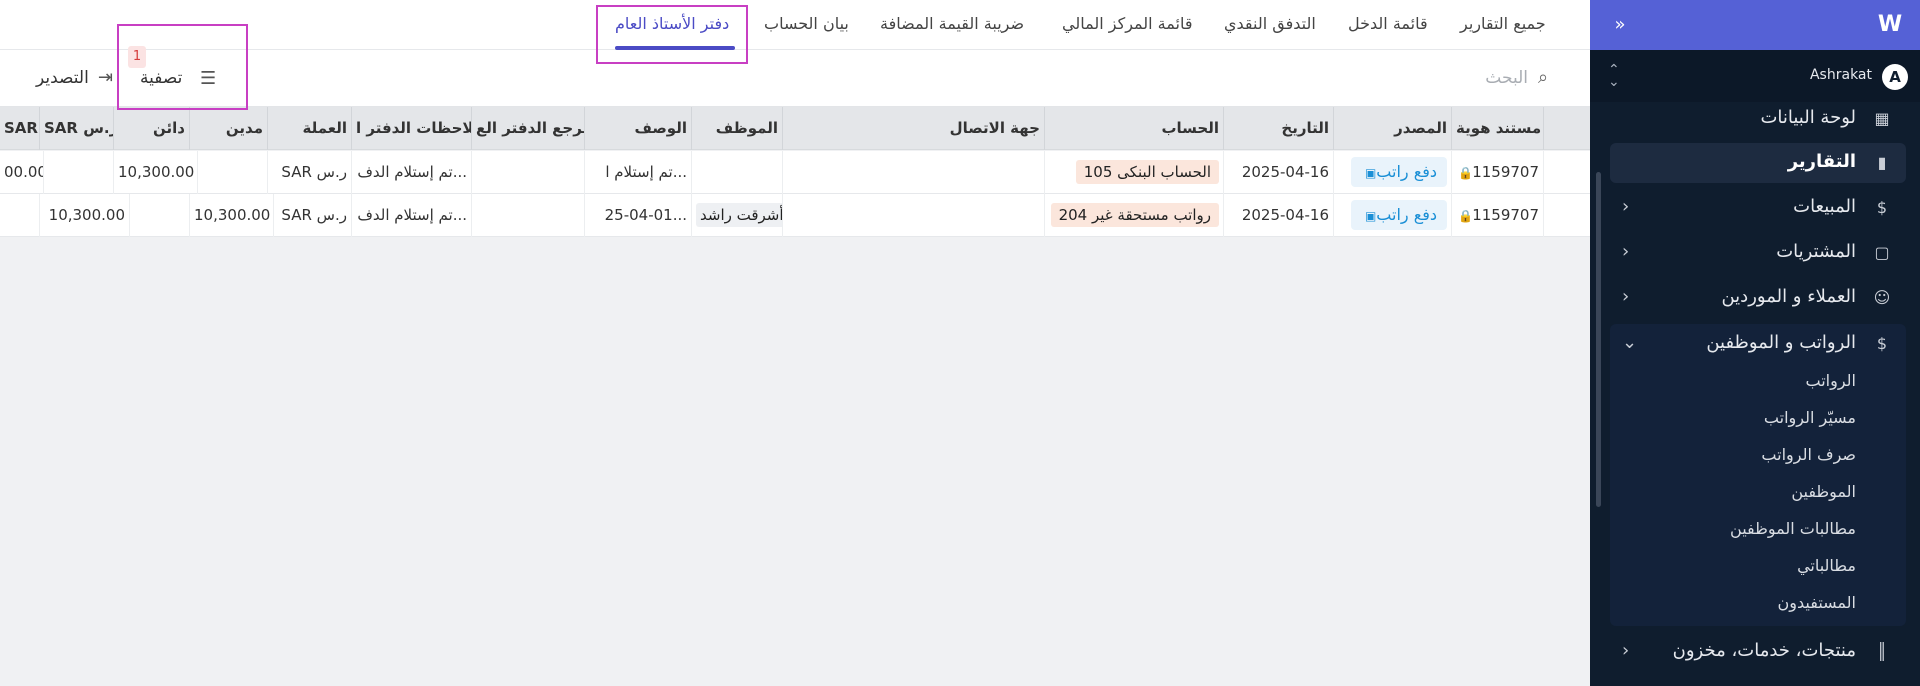 The width and height of the screenshot is (1920, 686). I want to click on tab-highlight-box, so click(672, 34).